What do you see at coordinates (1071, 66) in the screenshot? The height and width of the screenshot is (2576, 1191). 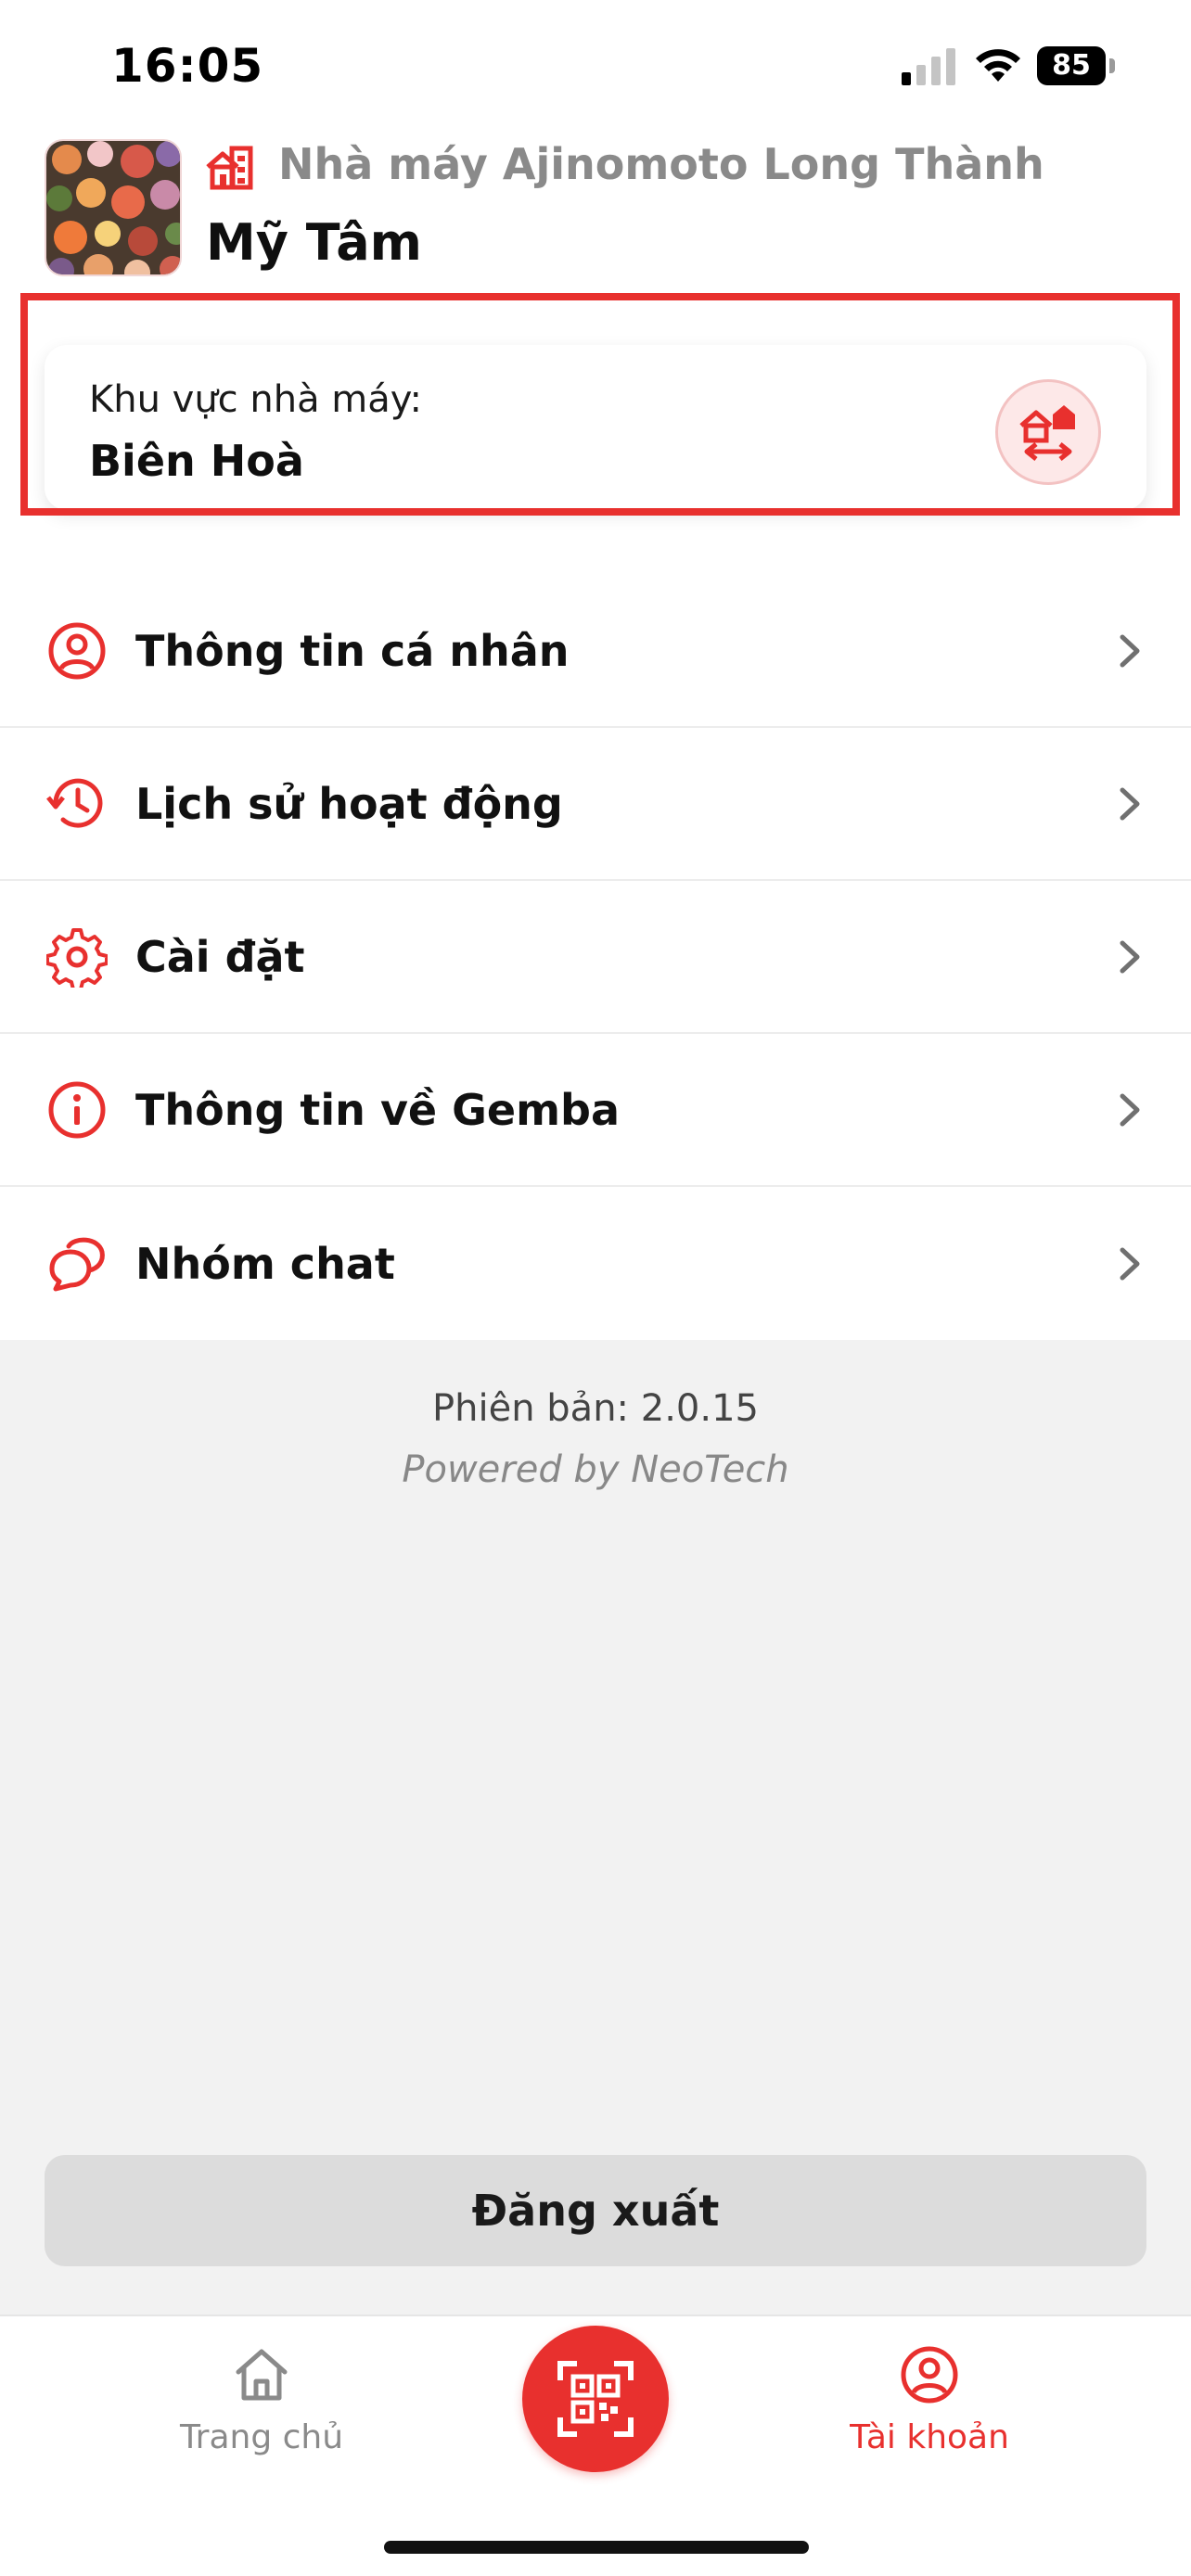 I see `battery-level: 85` at bounding box center [1071, 66].